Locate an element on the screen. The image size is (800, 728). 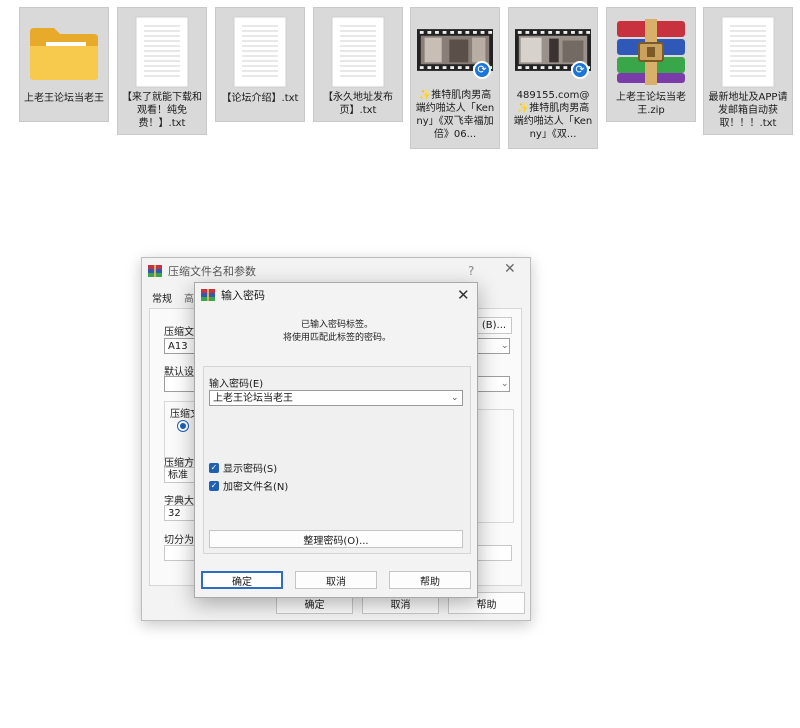
help-icon: ? is located at coordinates (471, 271).